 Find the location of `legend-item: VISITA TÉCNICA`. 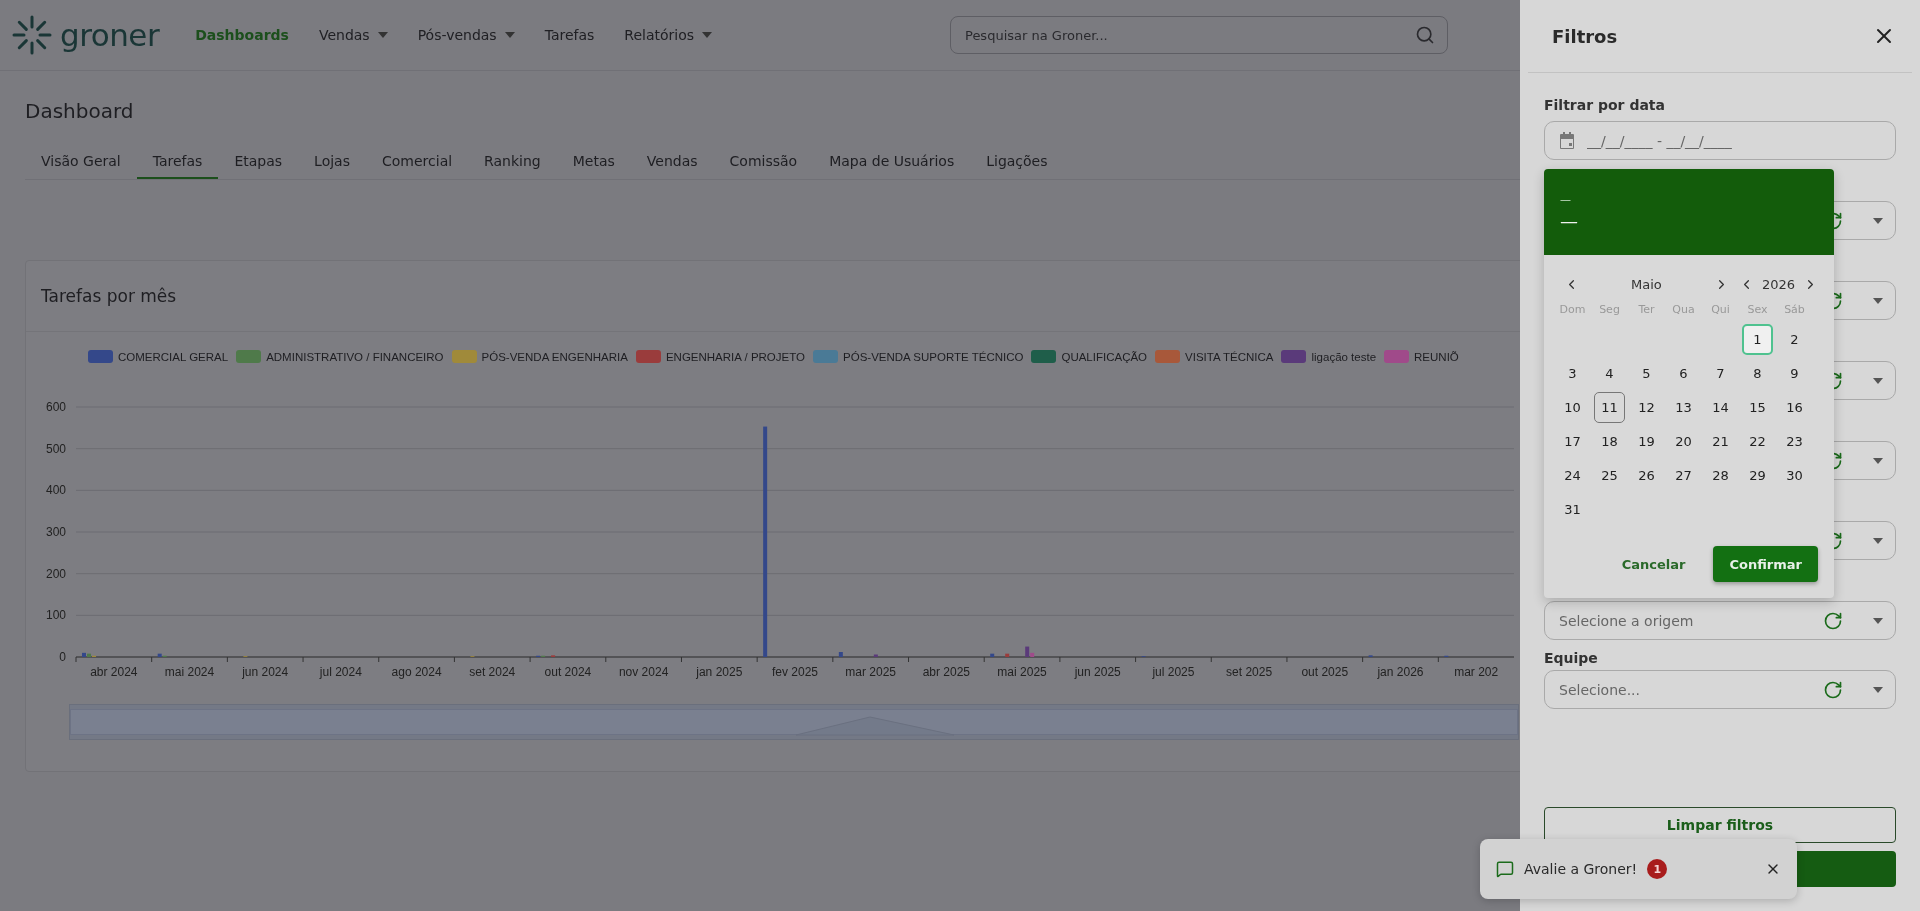

legend-item: VISITA TÉCNICA is located at coordinates (1214, 356).